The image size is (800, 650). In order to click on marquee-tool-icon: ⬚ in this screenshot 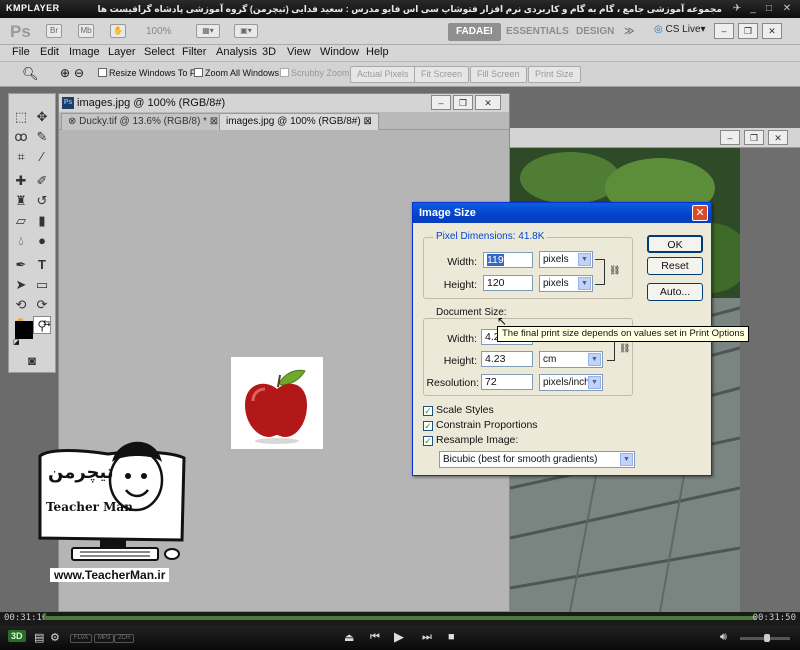, I will do `click(21, 117)`.